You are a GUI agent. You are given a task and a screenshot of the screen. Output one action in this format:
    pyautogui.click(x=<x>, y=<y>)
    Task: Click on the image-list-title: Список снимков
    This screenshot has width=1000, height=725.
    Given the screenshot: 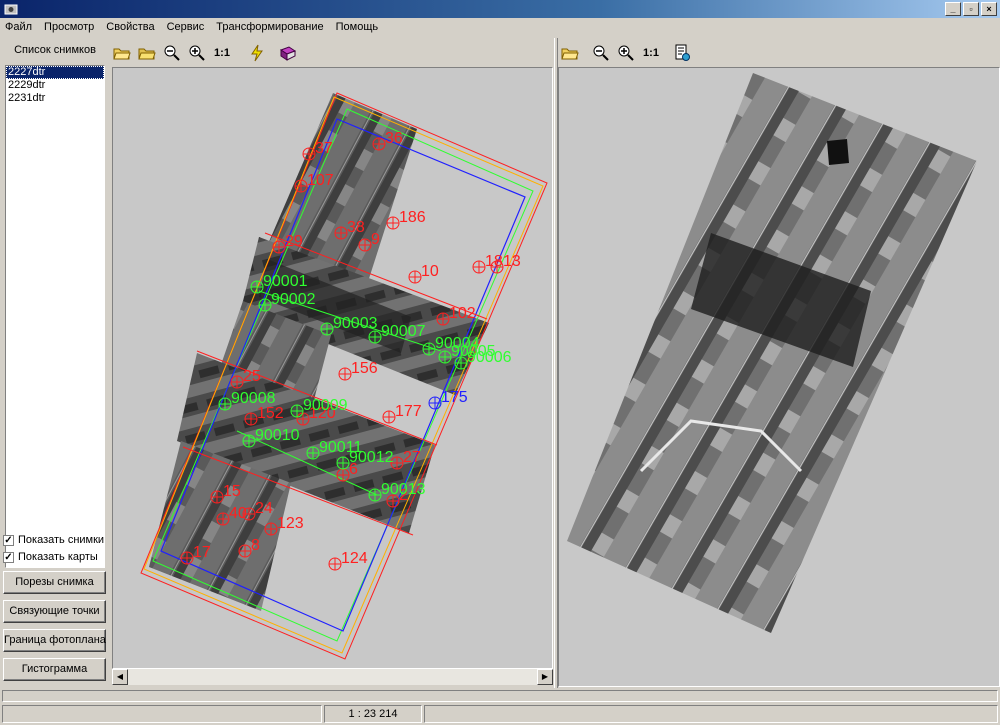 What is the action you would take?
    pyautogui.click(x=55, y=50)
    